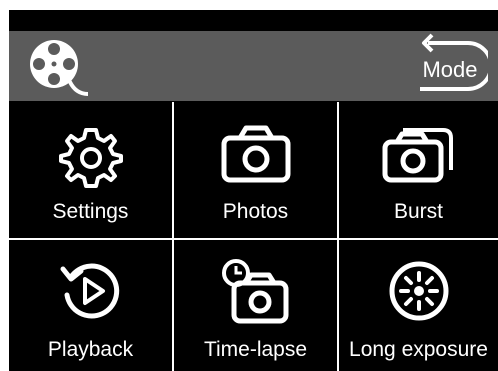 The width and height of the screenshot is (498, 371). Describe the element at coordinates (255, 349) in the screenshot. I see `time-lapse-label: Time-lapse` at that location.